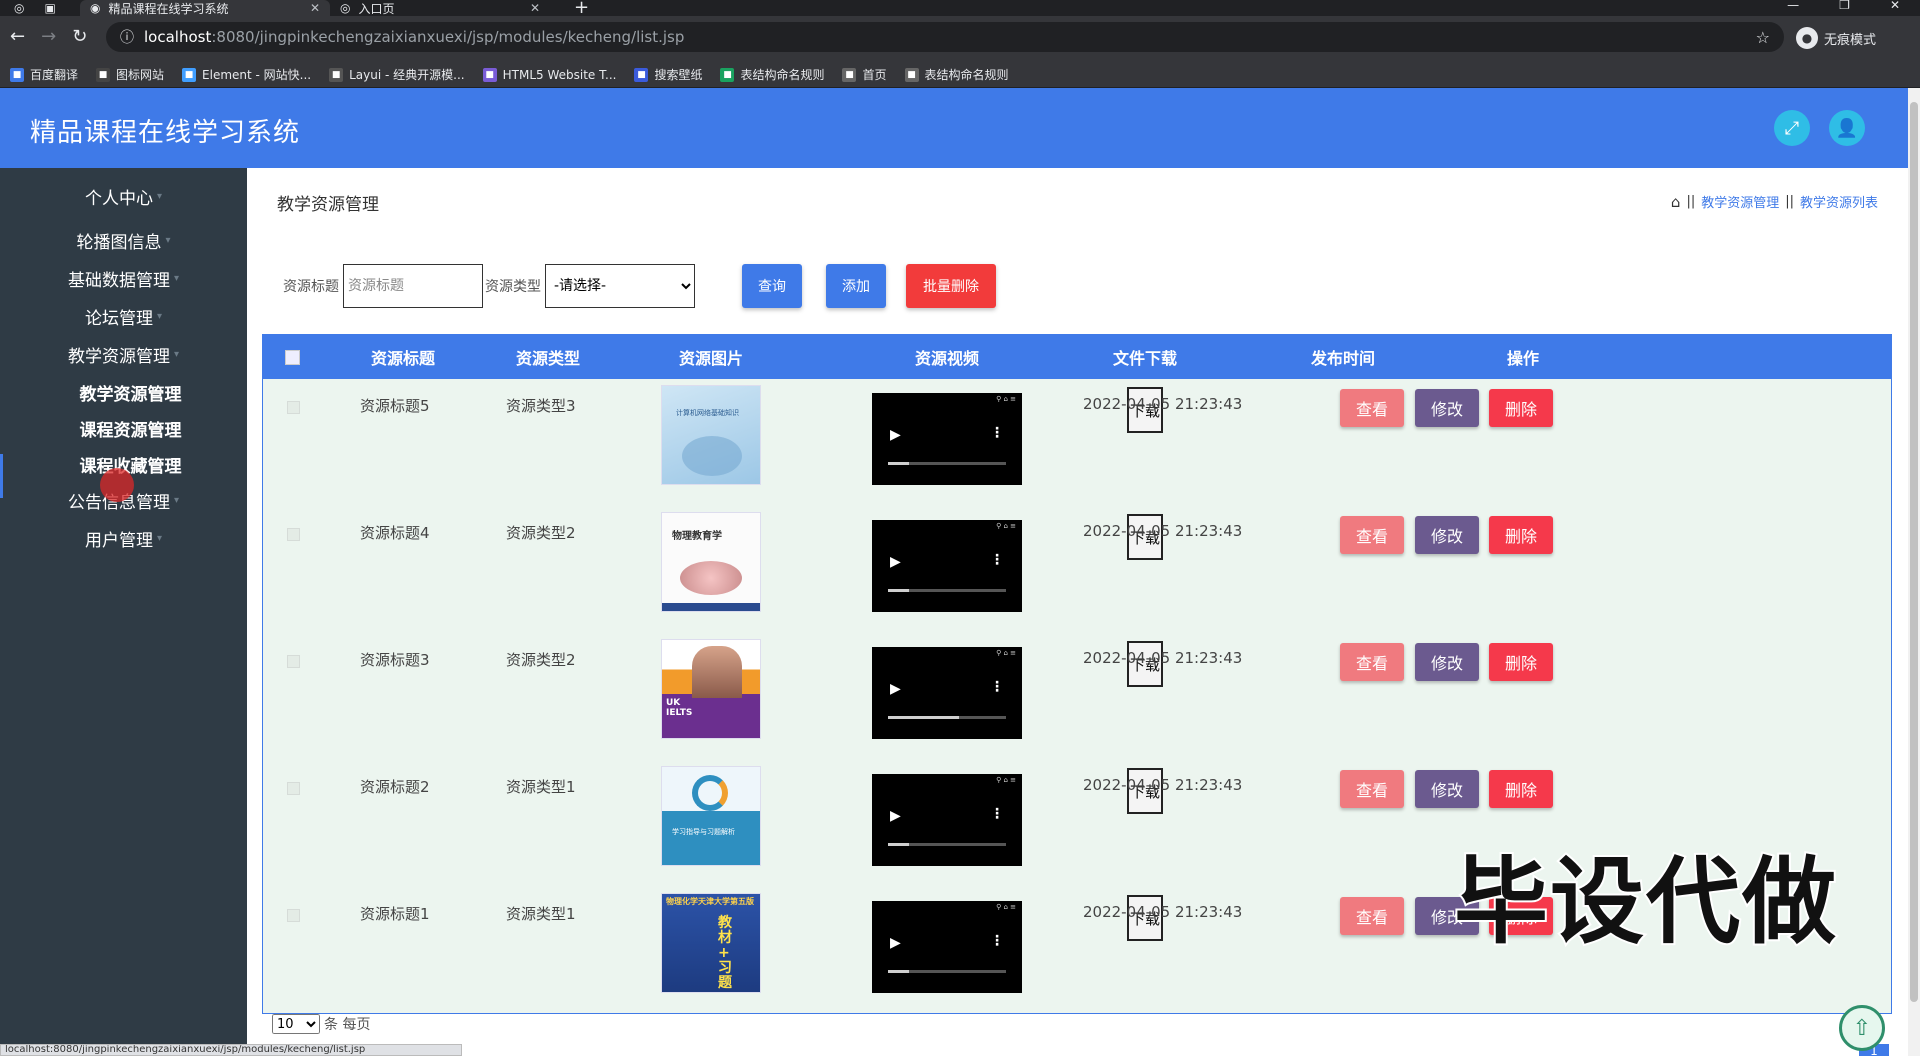 The image size is (1920, 1058). Describe the element at coordinates (1793, 6) in the screenshot. I see `minimize-icon: —` at that location.